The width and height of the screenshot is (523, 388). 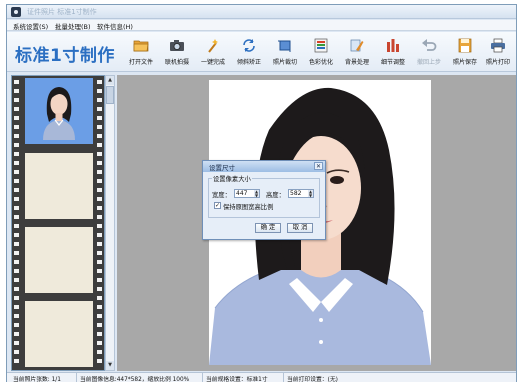 What do you see at coordinates (275, 195) in the screenshot?
I see `height-label: 高度：` at bounding box center [275, 195].